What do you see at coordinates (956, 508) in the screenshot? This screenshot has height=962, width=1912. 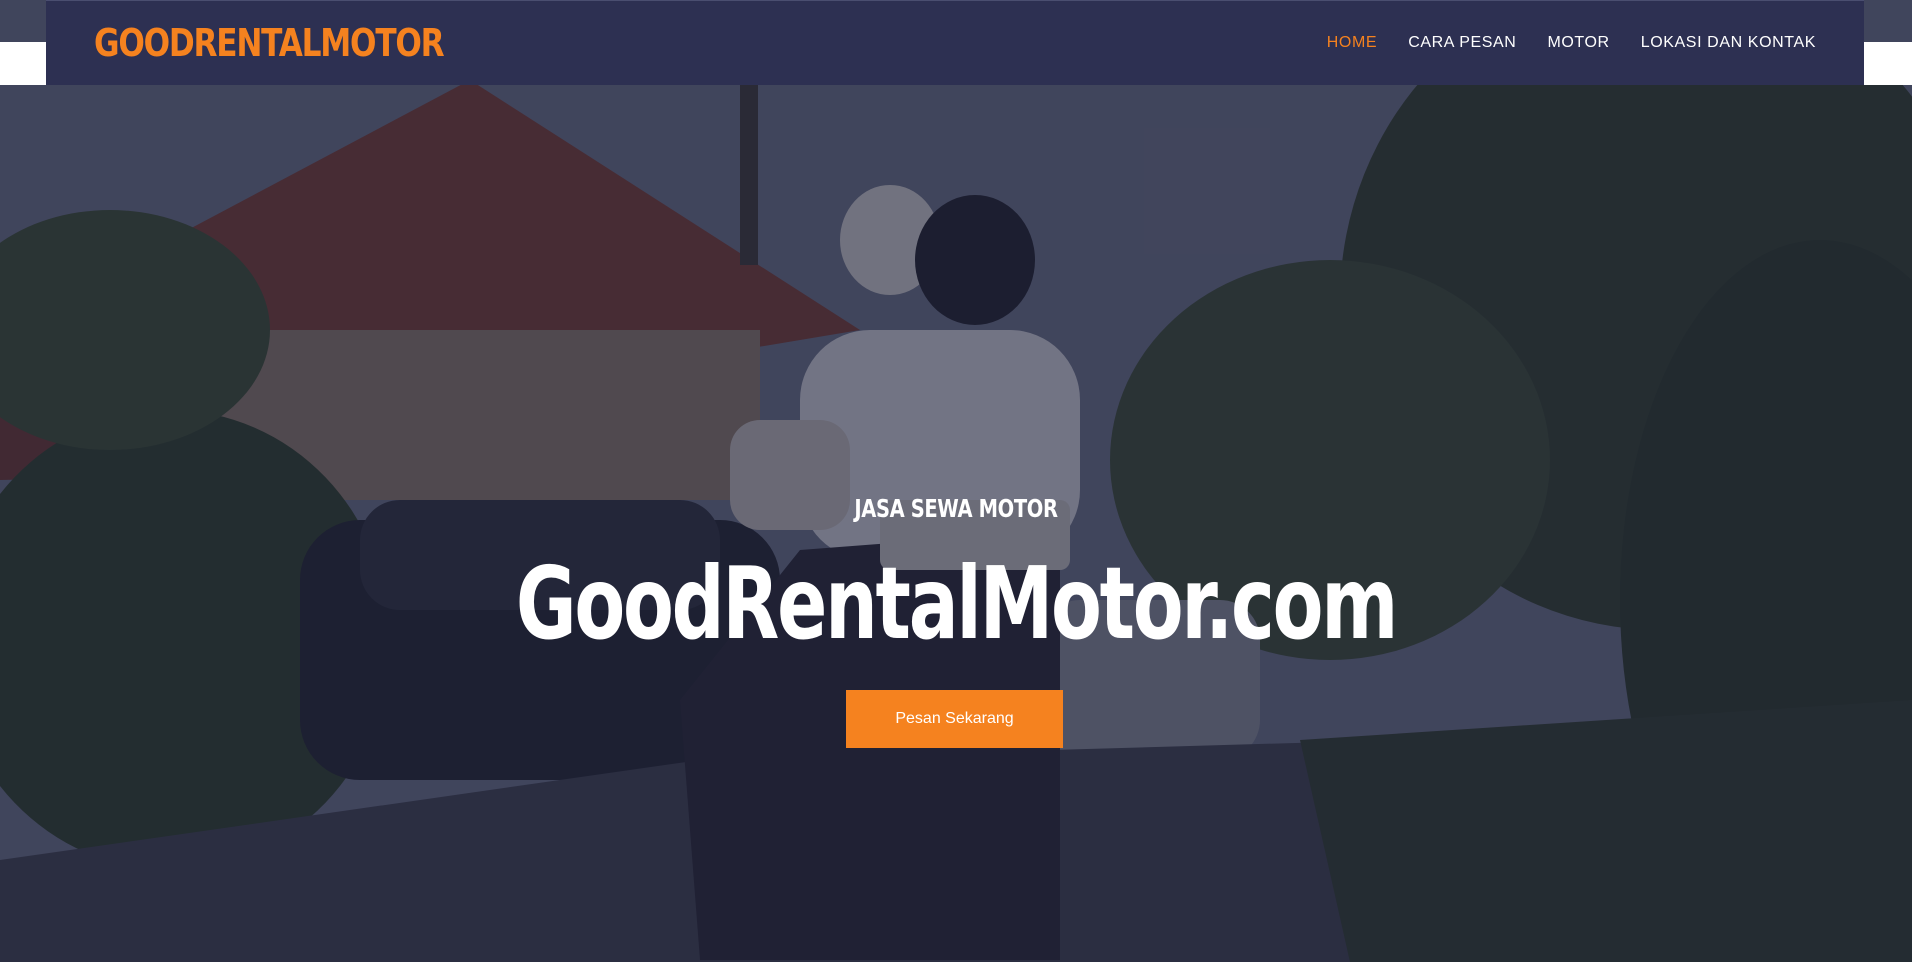 I see `hero-subtitle: JASA SEWA MOTOR` at bounding box center [956, 508].